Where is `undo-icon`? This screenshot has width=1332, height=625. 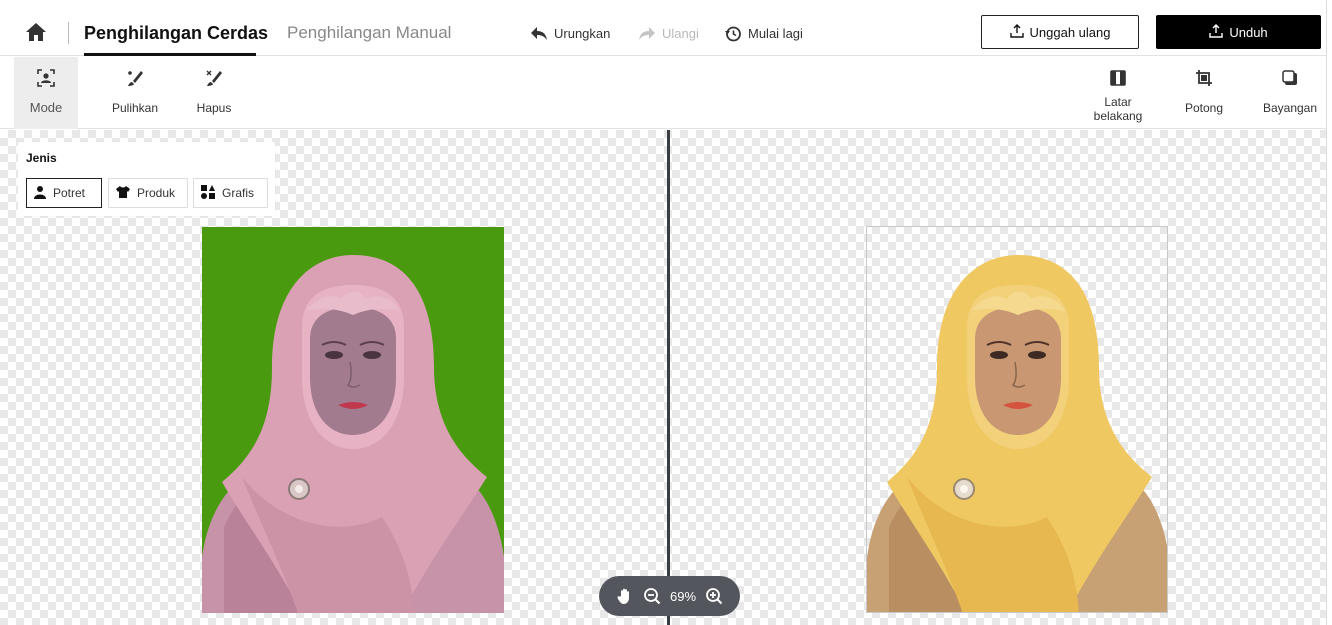
undo-icon is located at coordinates (539, 34).